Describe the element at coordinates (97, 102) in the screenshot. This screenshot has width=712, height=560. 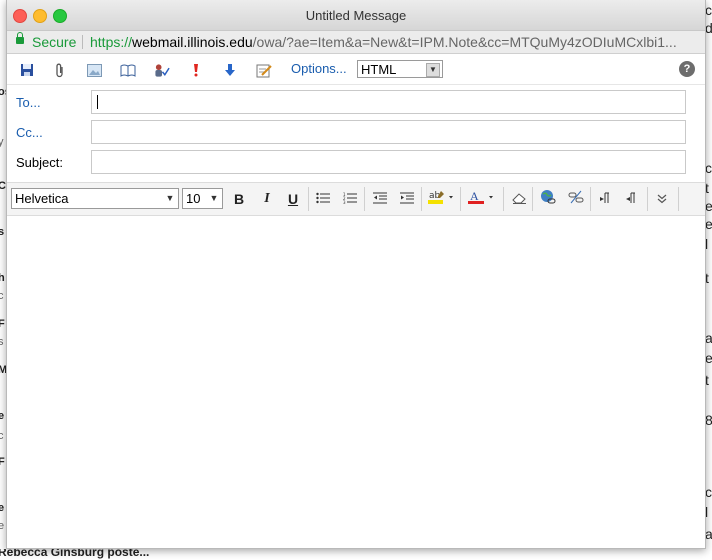
I see `text-caret` at that location.